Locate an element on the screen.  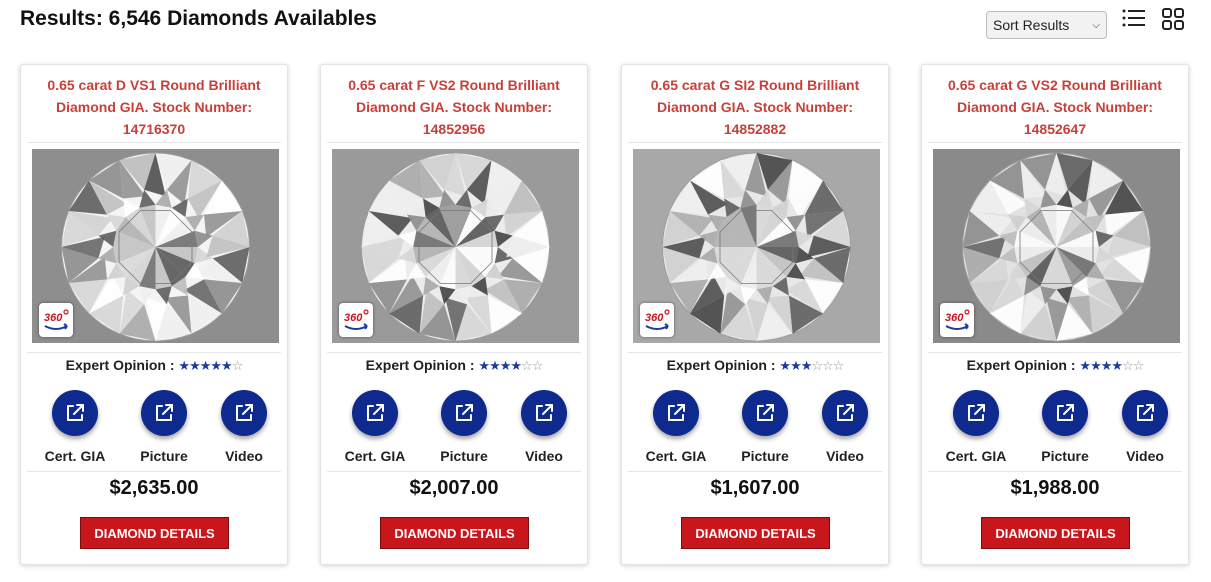
list-view-icon is located at coordinates (1134, 19).